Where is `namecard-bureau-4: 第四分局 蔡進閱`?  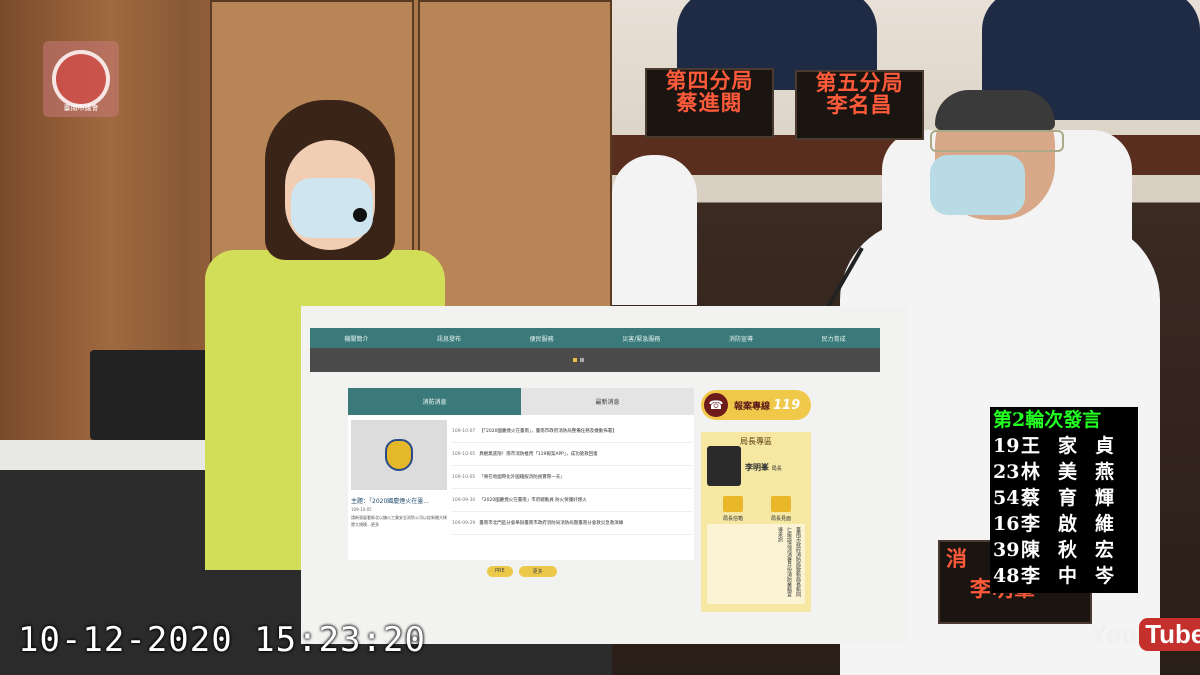
namecard-bureau-4: 第四分局 蔡進閱 is located at coordinates (709, 103).